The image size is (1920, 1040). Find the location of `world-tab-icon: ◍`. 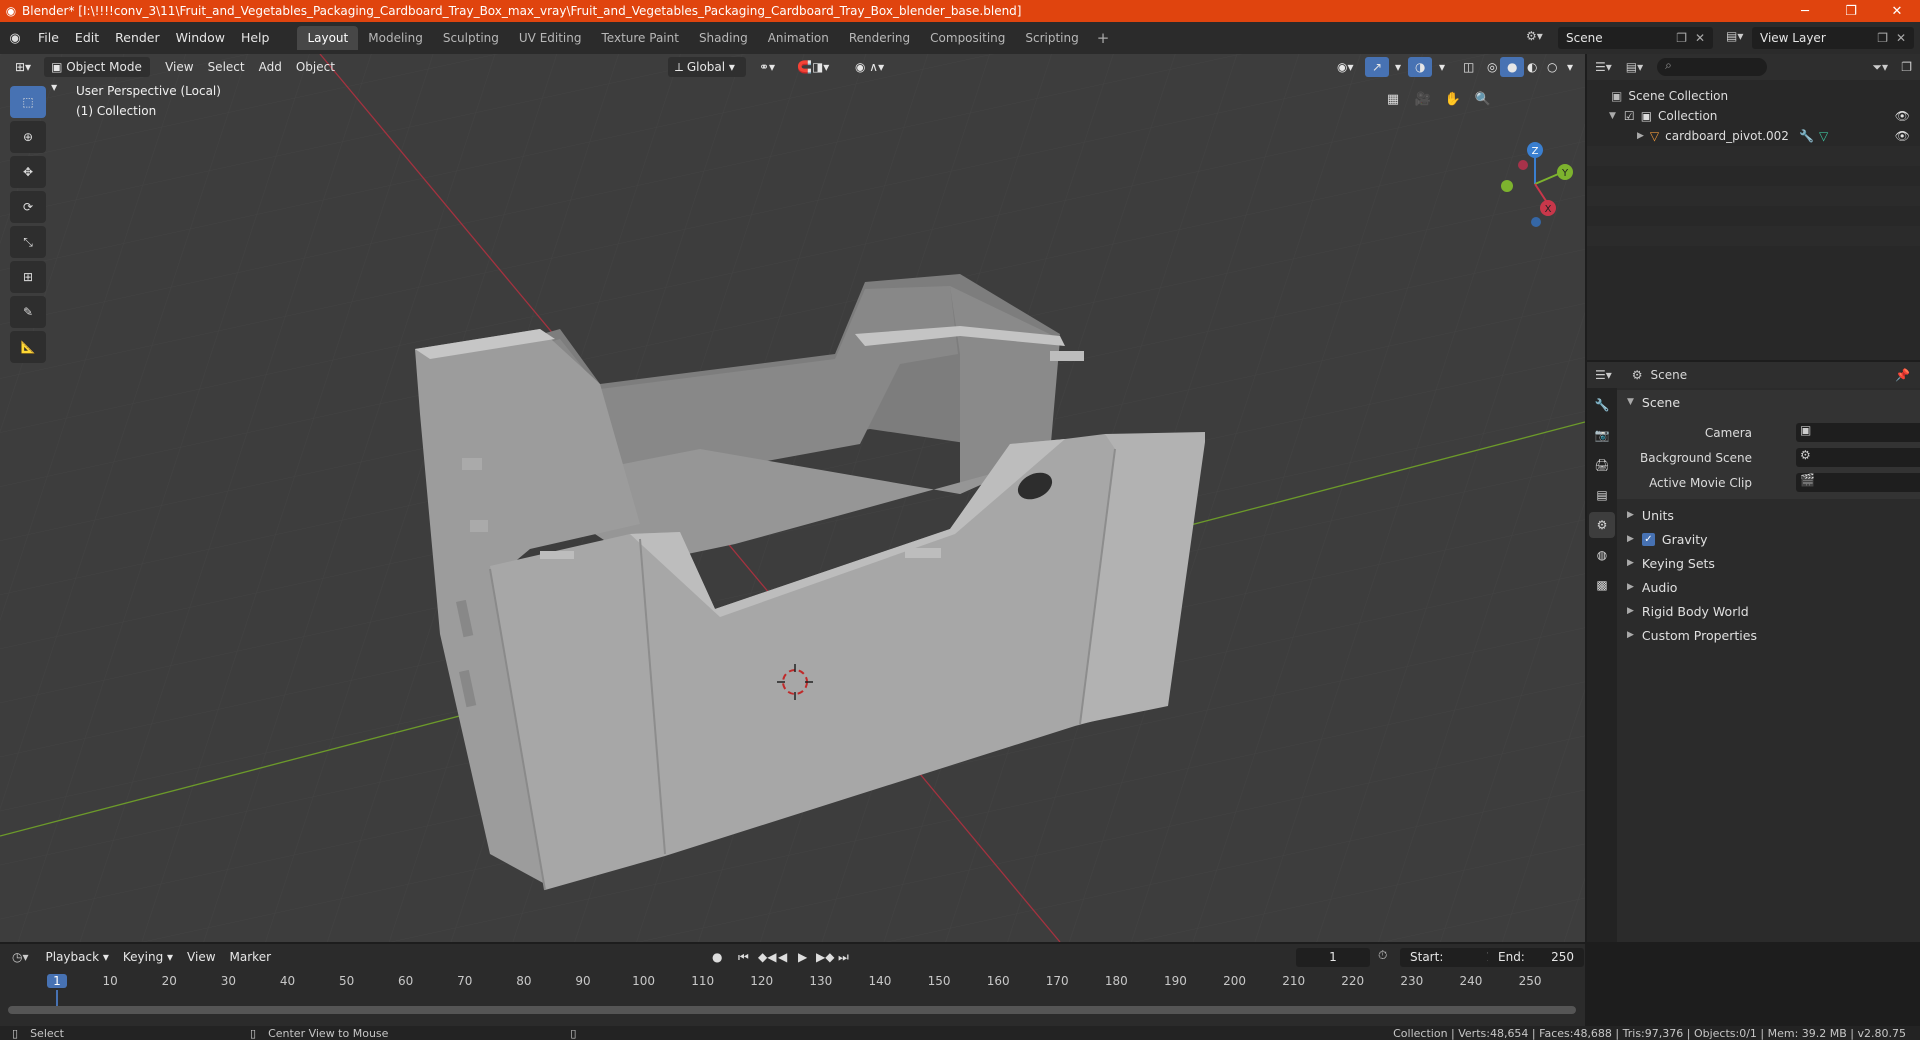

world-tab-icon: ◍ is located at coordinates (1602, 555).